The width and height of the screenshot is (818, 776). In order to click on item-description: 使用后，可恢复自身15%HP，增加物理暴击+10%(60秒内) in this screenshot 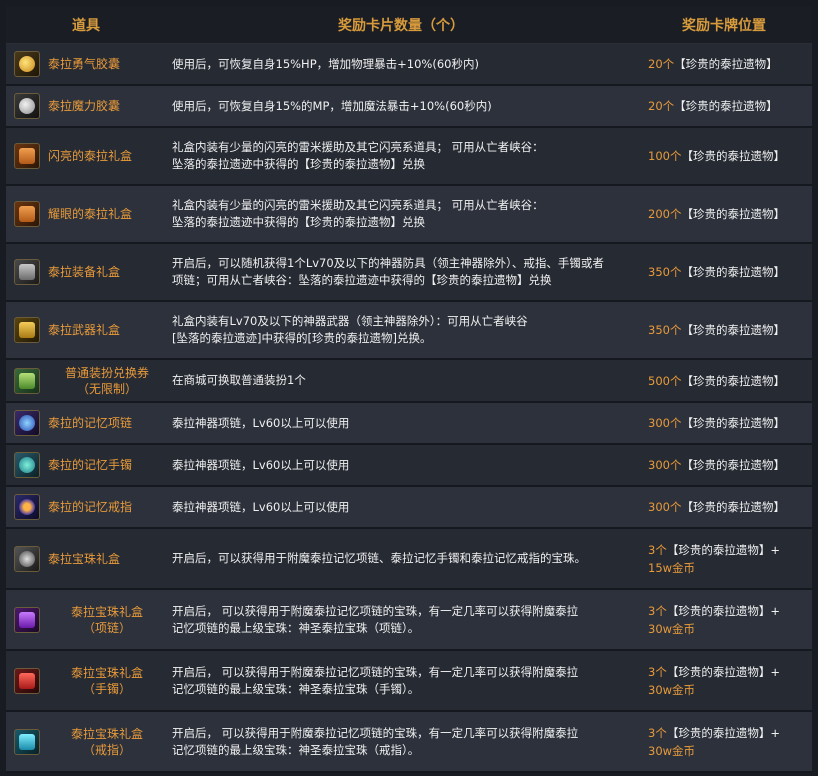, I will do `click(401, 64)`.